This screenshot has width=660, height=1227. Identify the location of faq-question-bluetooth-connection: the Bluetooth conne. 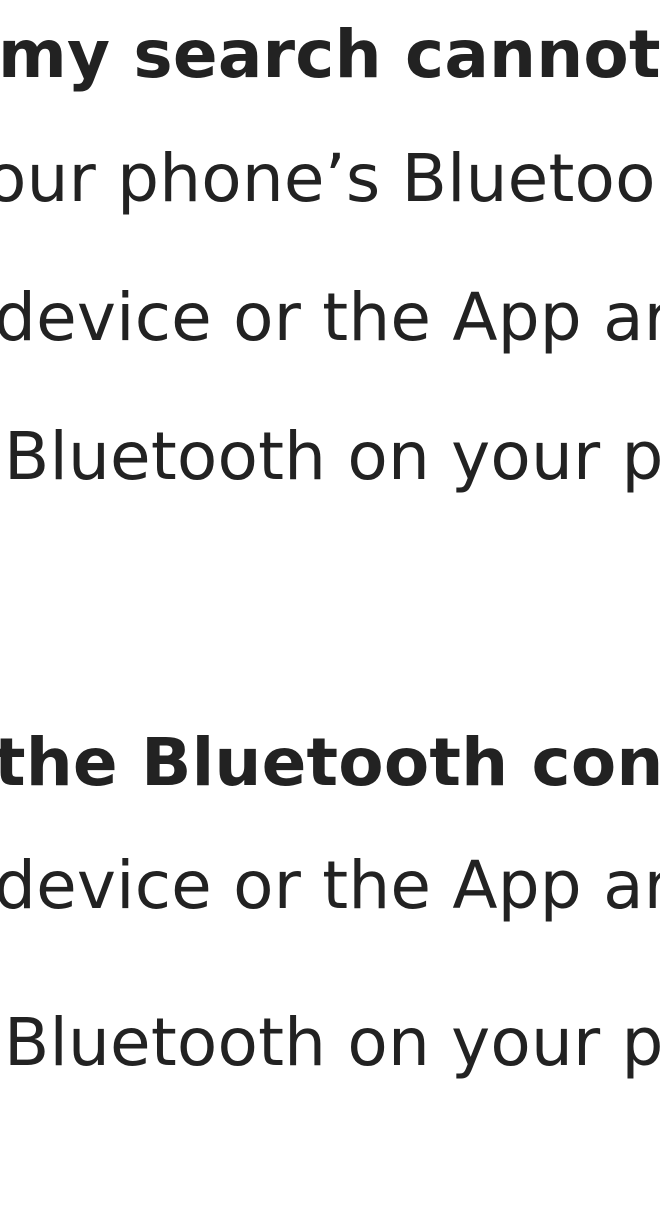
(330, 762).